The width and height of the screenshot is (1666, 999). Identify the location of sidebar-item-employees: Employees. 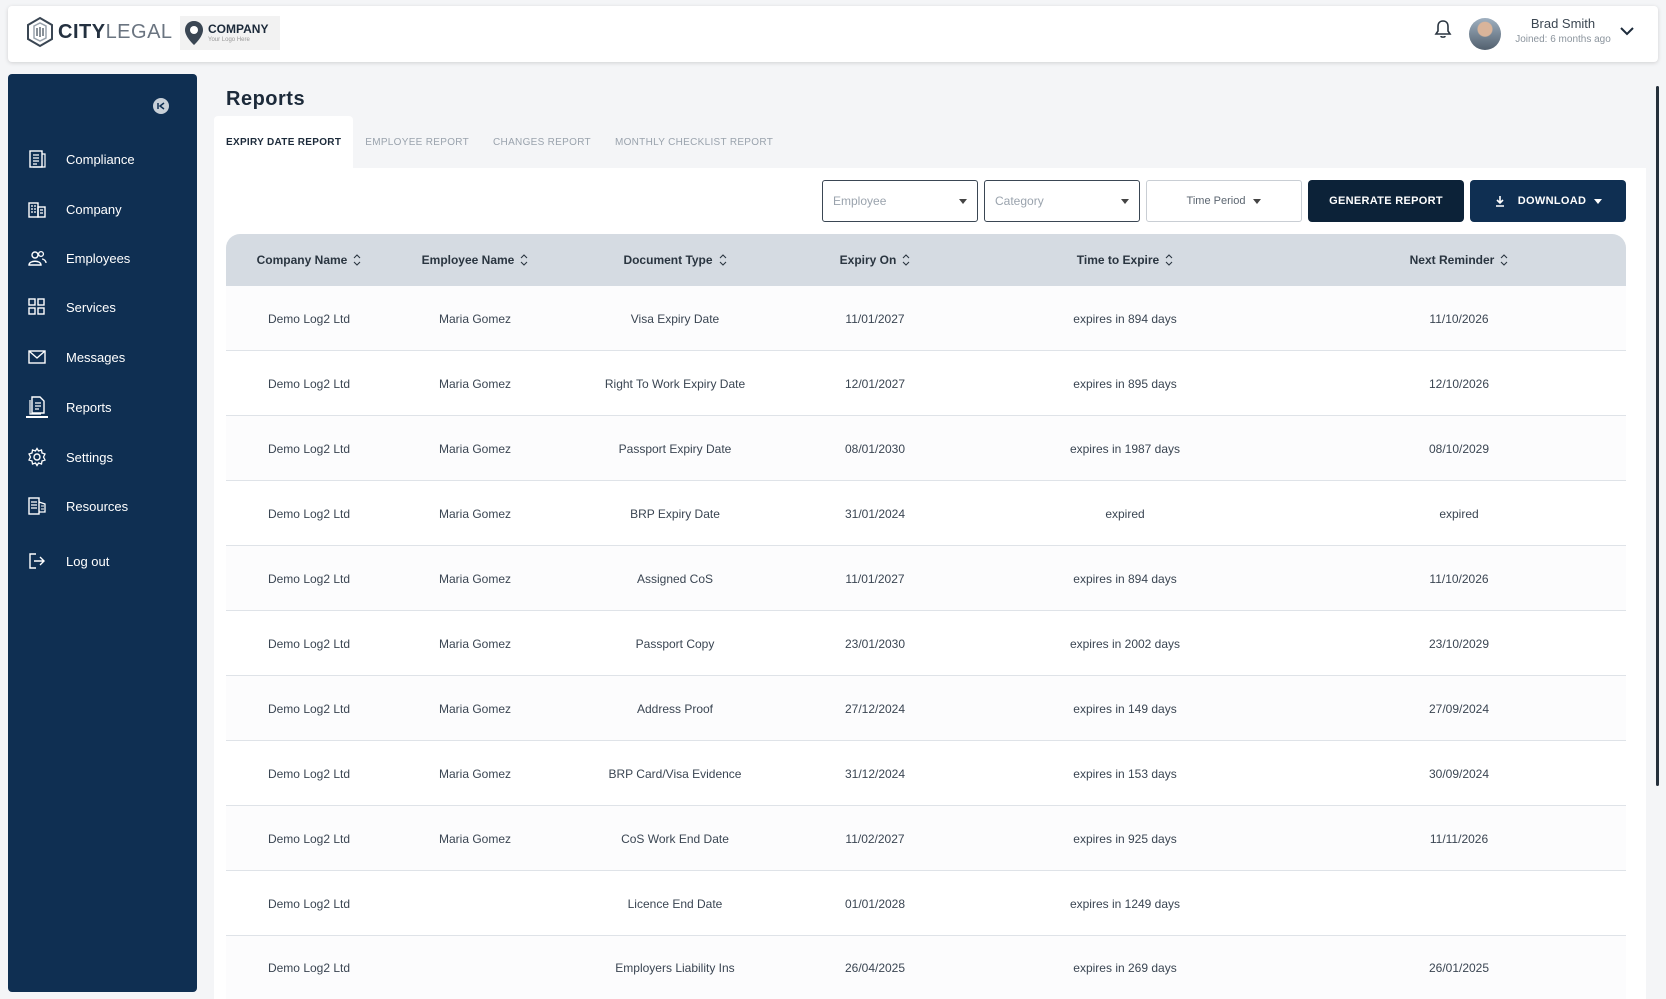
(106, 258).